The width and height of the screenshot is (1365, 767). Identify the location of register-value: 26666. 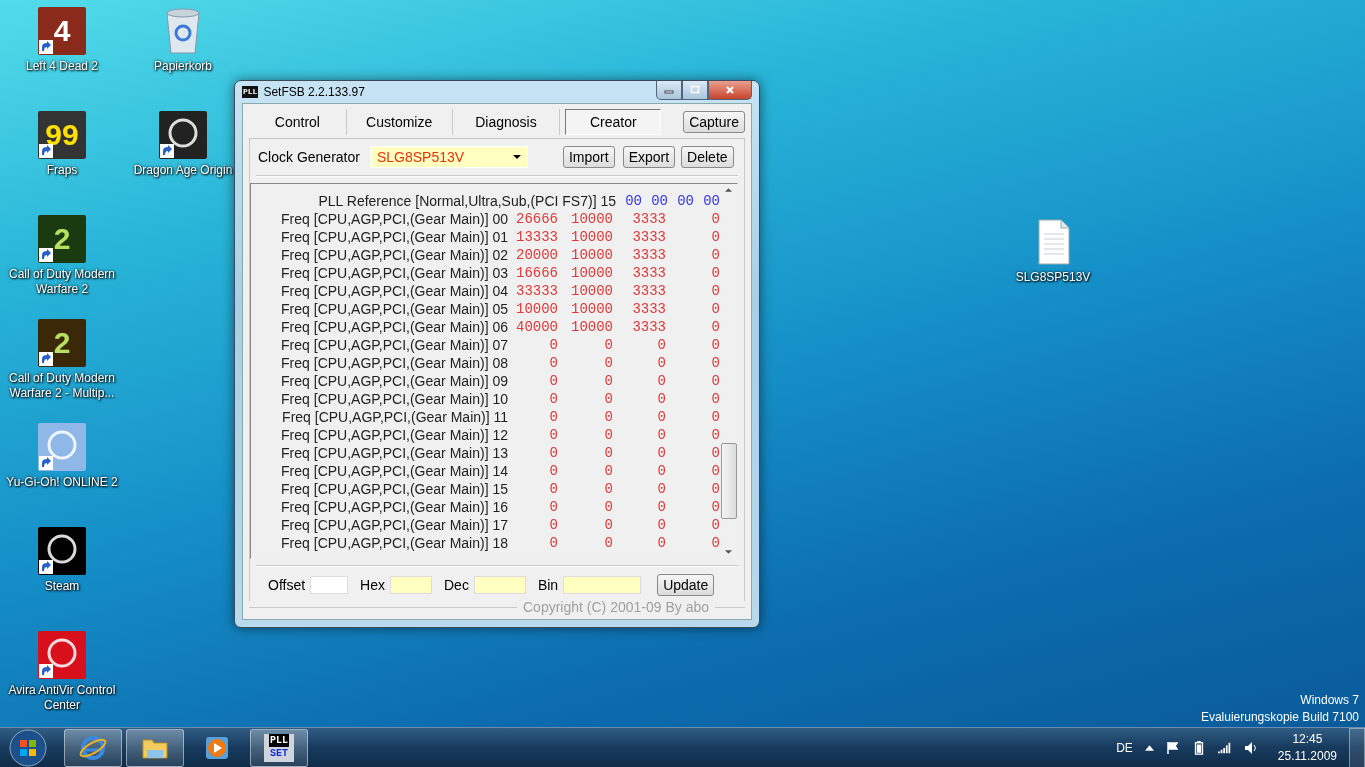
(536, 219).